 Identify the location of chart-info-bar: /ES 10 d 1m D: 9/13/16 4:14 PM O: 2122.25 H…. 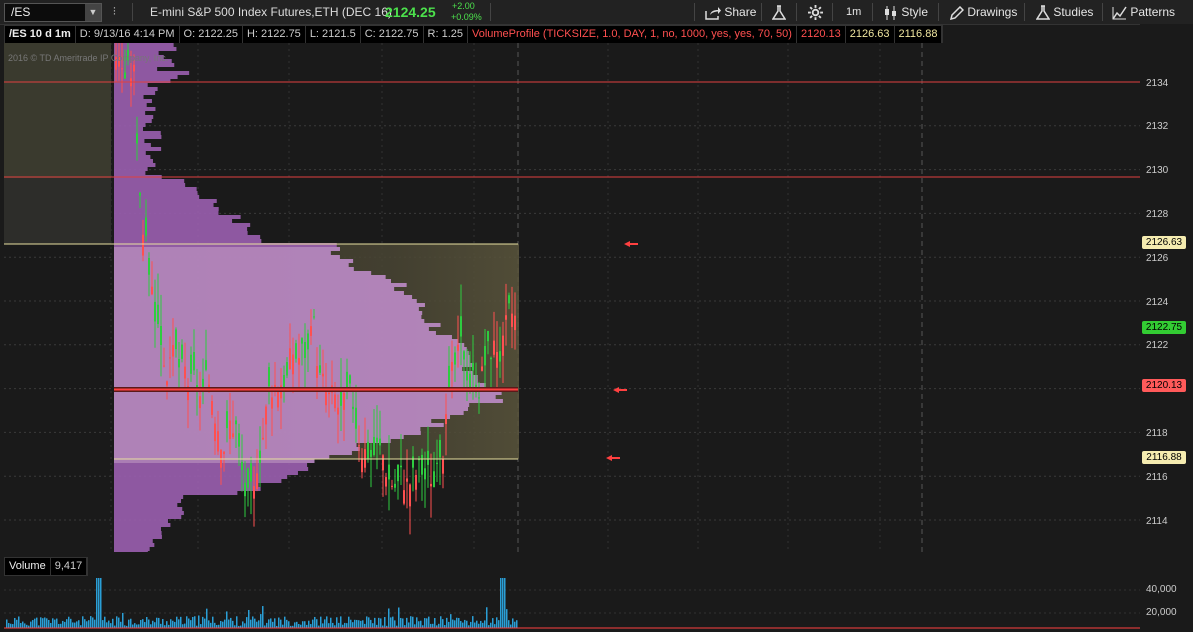
(474, 34).